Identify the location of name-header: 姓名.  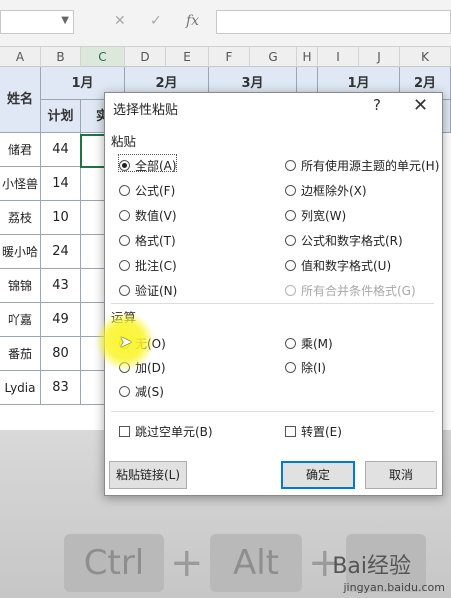
(20, 100).